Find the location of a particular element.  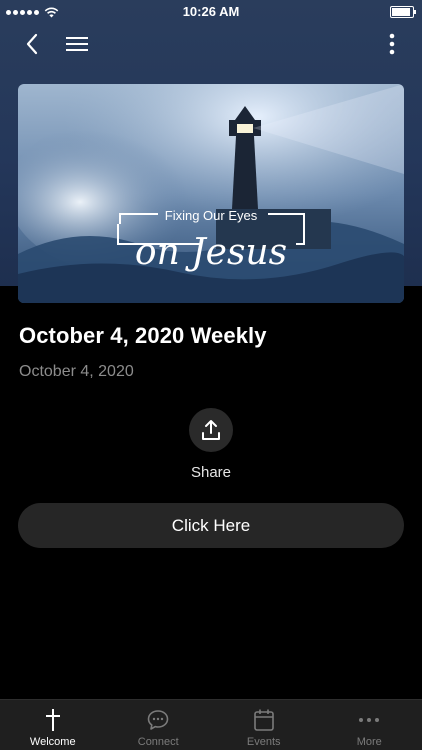

horizontal-ellipsis-icon is located at coordinates (369, 720).